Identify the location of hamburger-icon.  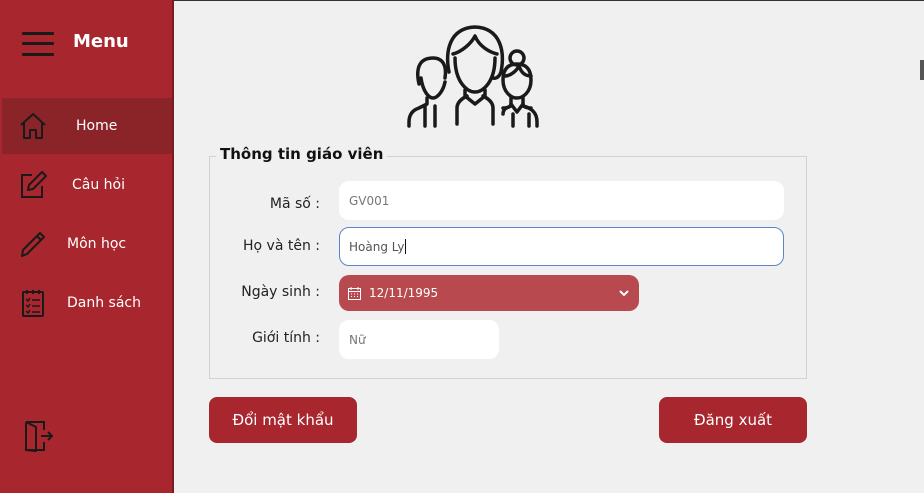
(38, 43).